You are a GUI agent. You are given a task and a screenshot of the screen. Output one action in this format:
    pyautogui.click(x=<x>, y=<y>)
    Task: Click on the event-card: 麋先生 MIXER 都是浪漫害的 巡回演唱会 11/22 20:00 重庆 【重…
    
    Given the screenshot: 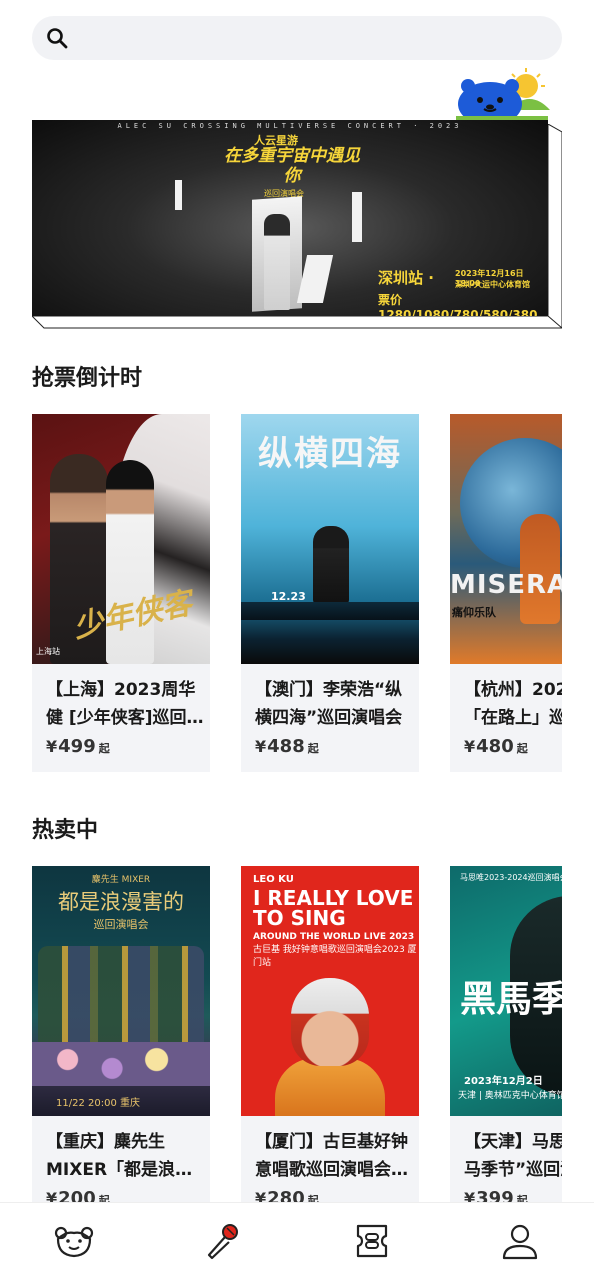 What is the action you would take?
    pyautogui.click(x=121, y=1045)
    